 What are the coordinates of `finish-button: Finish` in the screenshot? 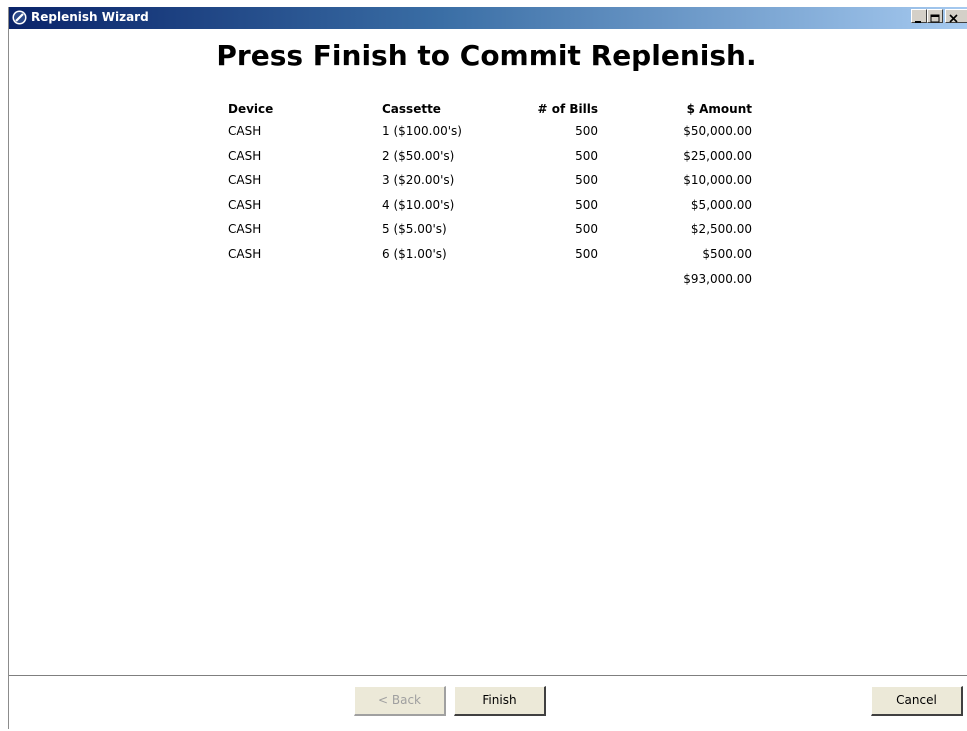 It's located at (500, 701).